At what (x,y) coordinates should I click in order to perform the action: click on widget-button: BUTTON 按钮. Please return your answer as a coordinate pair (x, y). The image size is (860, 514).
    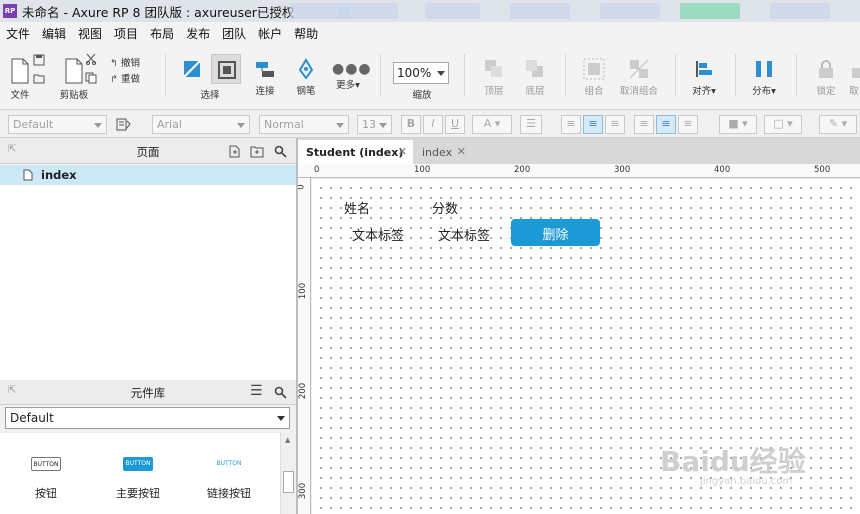
    Looking at the image, I should click on (46, 479).